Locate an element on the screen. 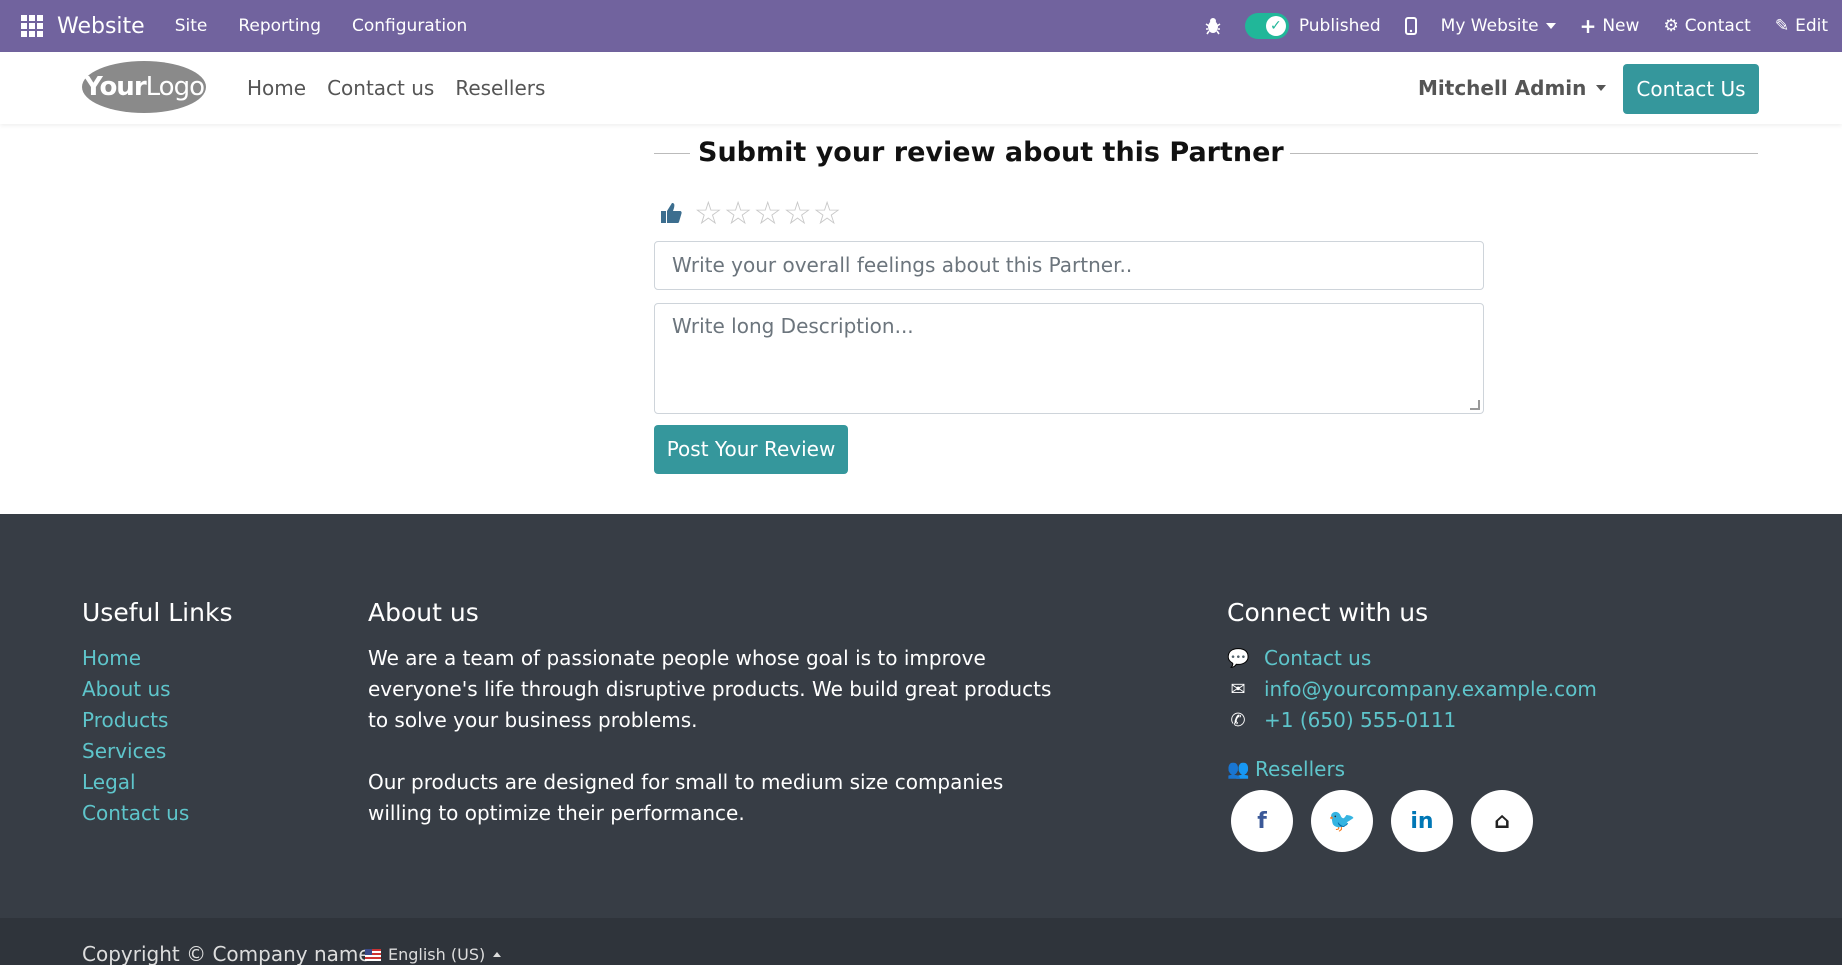  footer-link-legal: Legal is located at coordinates (157, 782).